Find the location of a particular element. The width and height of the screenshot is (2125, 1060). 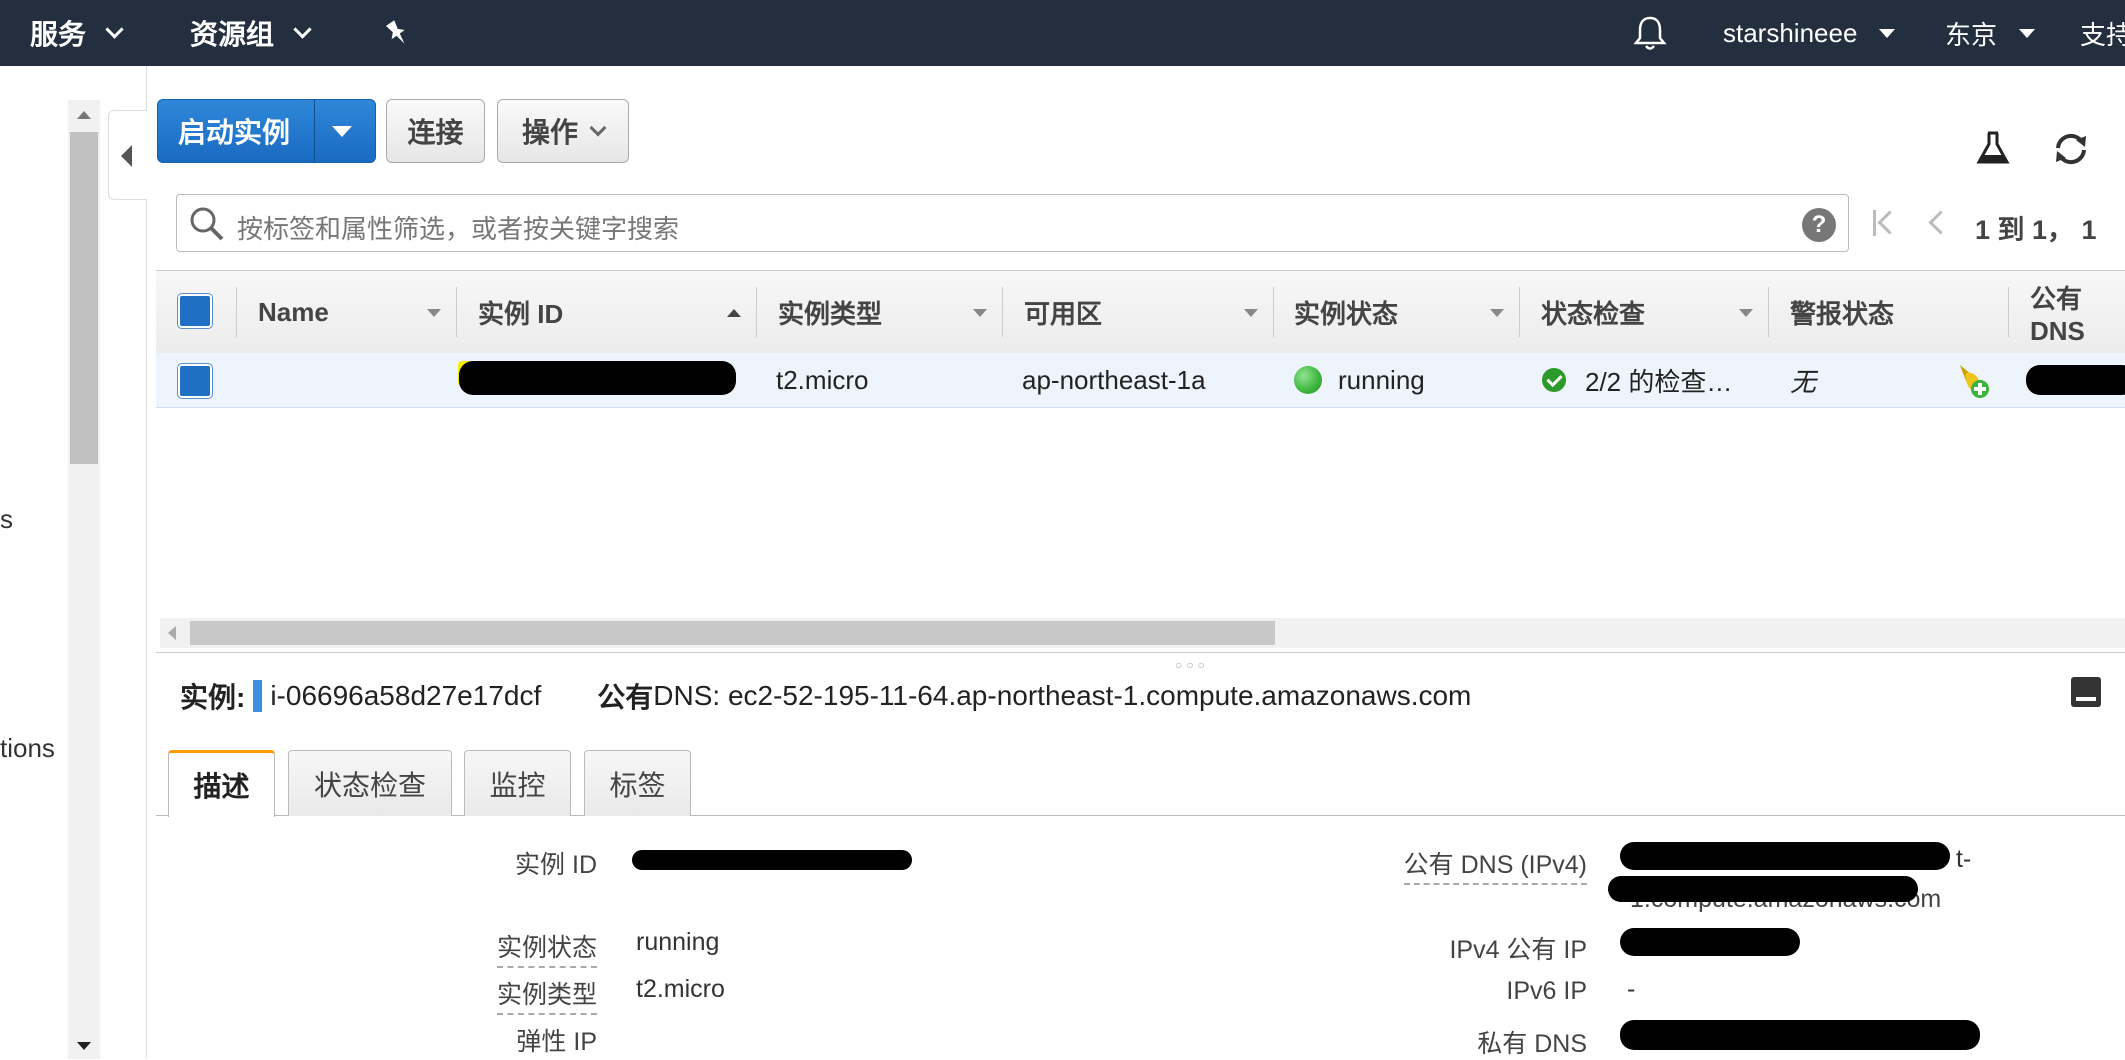

column-header-instance-id: 实例 ID is located at coordinates (520, 312).